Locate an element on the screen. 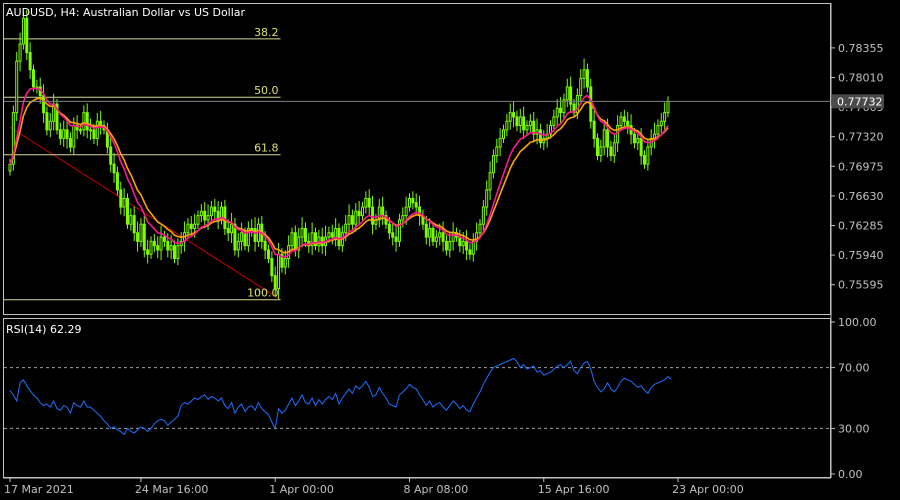 This screenshot has height=500, width=900. time-tick-label: 17 Mar 2021 is located at coordinates (39, 489).